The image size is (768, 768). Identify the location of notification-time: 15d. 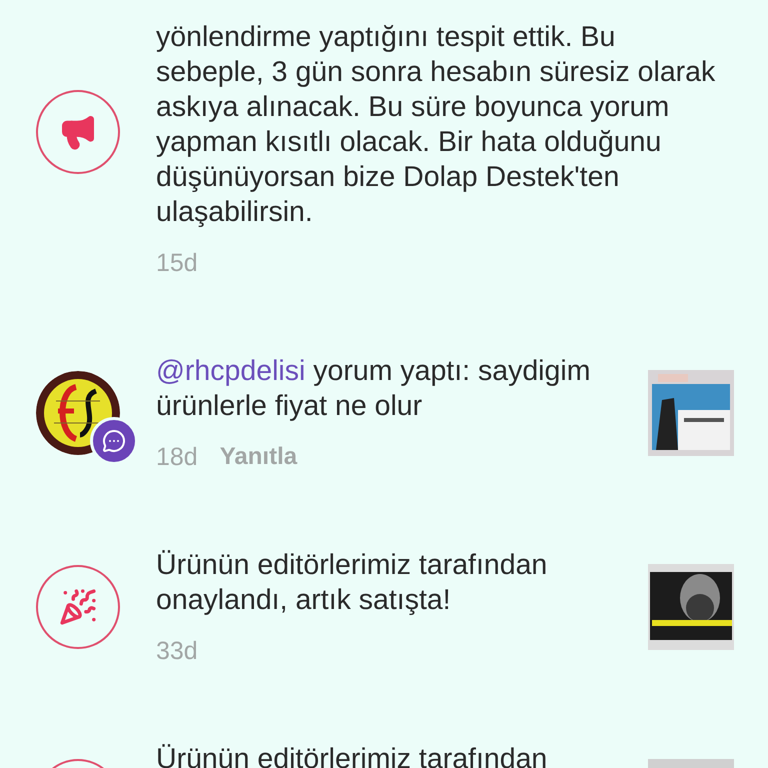
(177, 263).